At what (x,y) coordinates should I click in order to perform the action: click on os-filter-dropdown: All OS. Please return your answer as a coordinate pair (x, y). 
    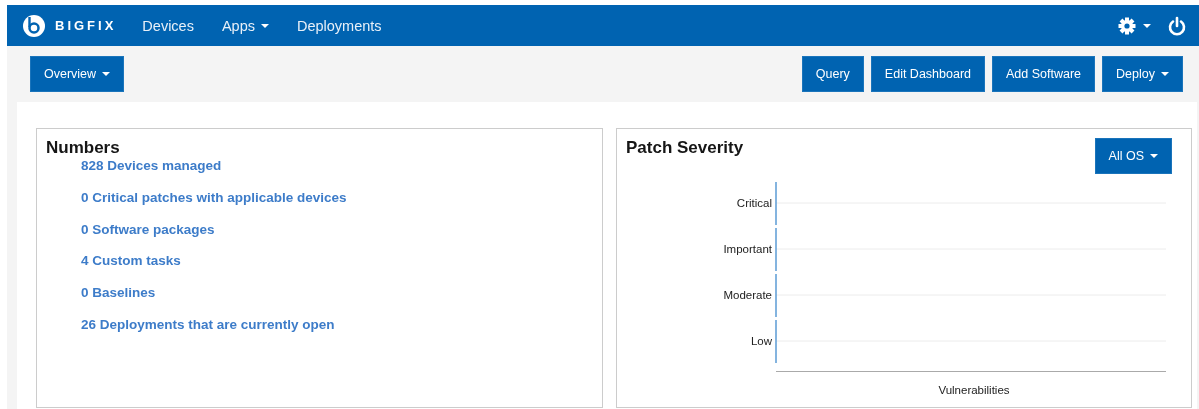
    Looking at the image, I should click on (1133, 156).